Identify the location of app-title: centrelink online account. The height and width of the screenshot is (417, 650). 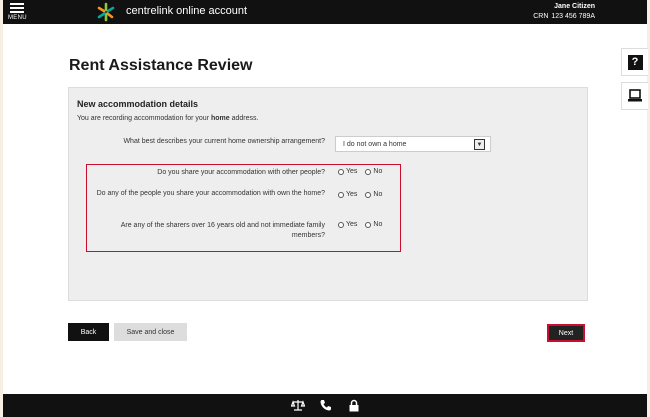
(187, 11).